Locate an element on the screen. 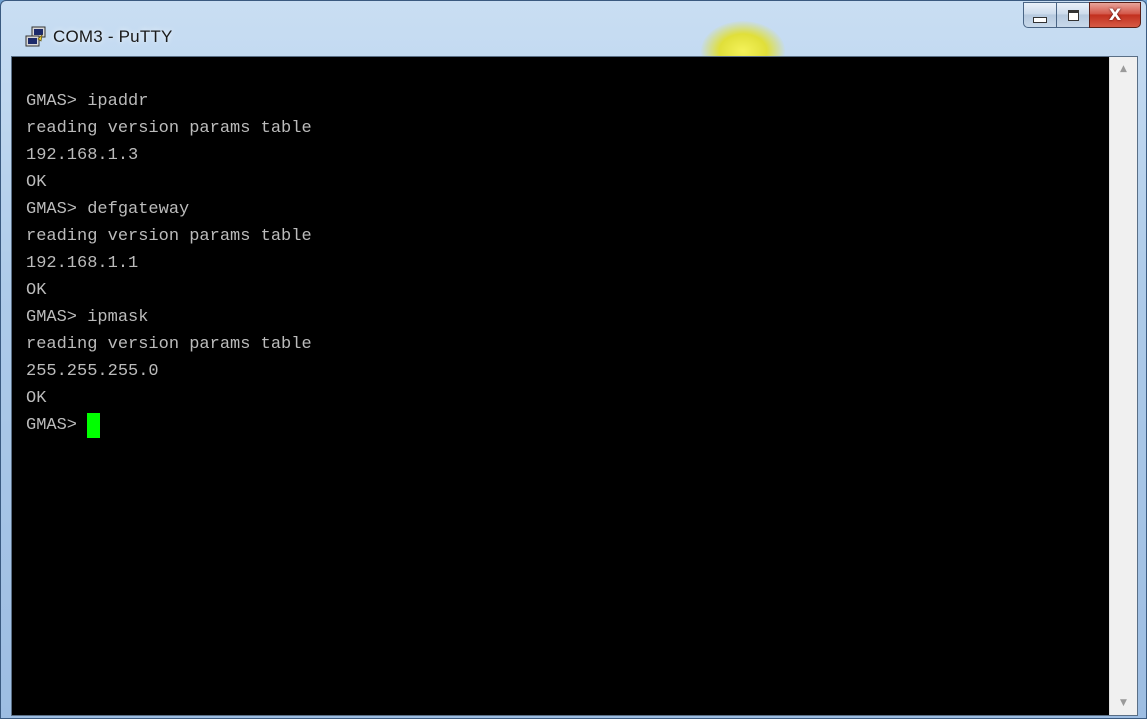 The image size is (1147, 719). maximize-icon is located at coordinates (1073, 15).